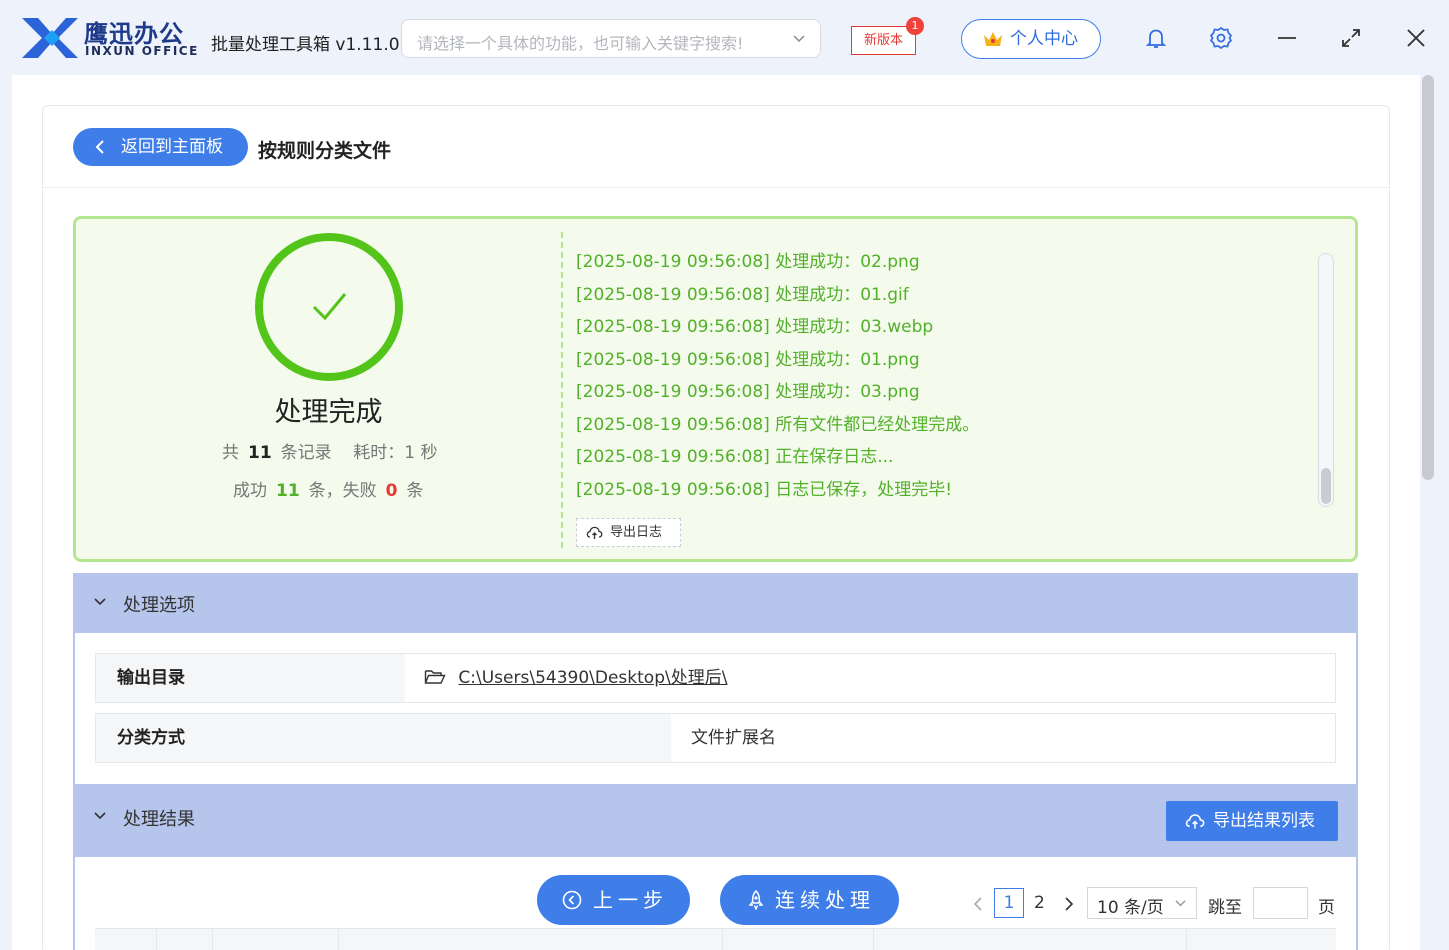  Describe the element at coordinates (250, 678) in the screenshot. I see `output-dir-label: 输出目录` at that location.